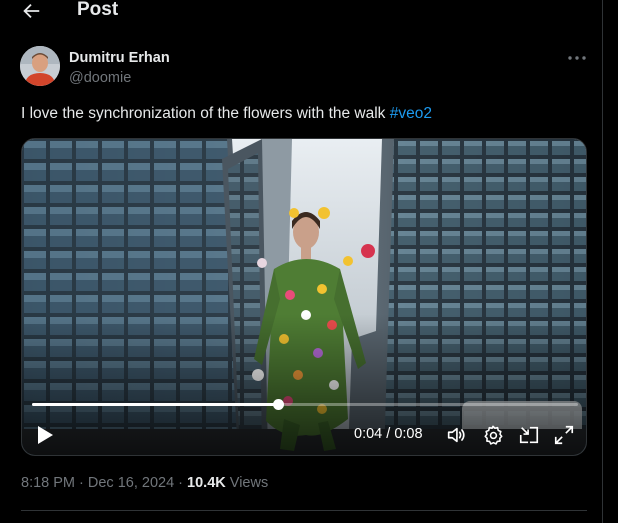 This screenshot has width=618, height=523. Describe the element at coordinates (98, 10) in the screenshot. I see `page-title: Post` at that location.